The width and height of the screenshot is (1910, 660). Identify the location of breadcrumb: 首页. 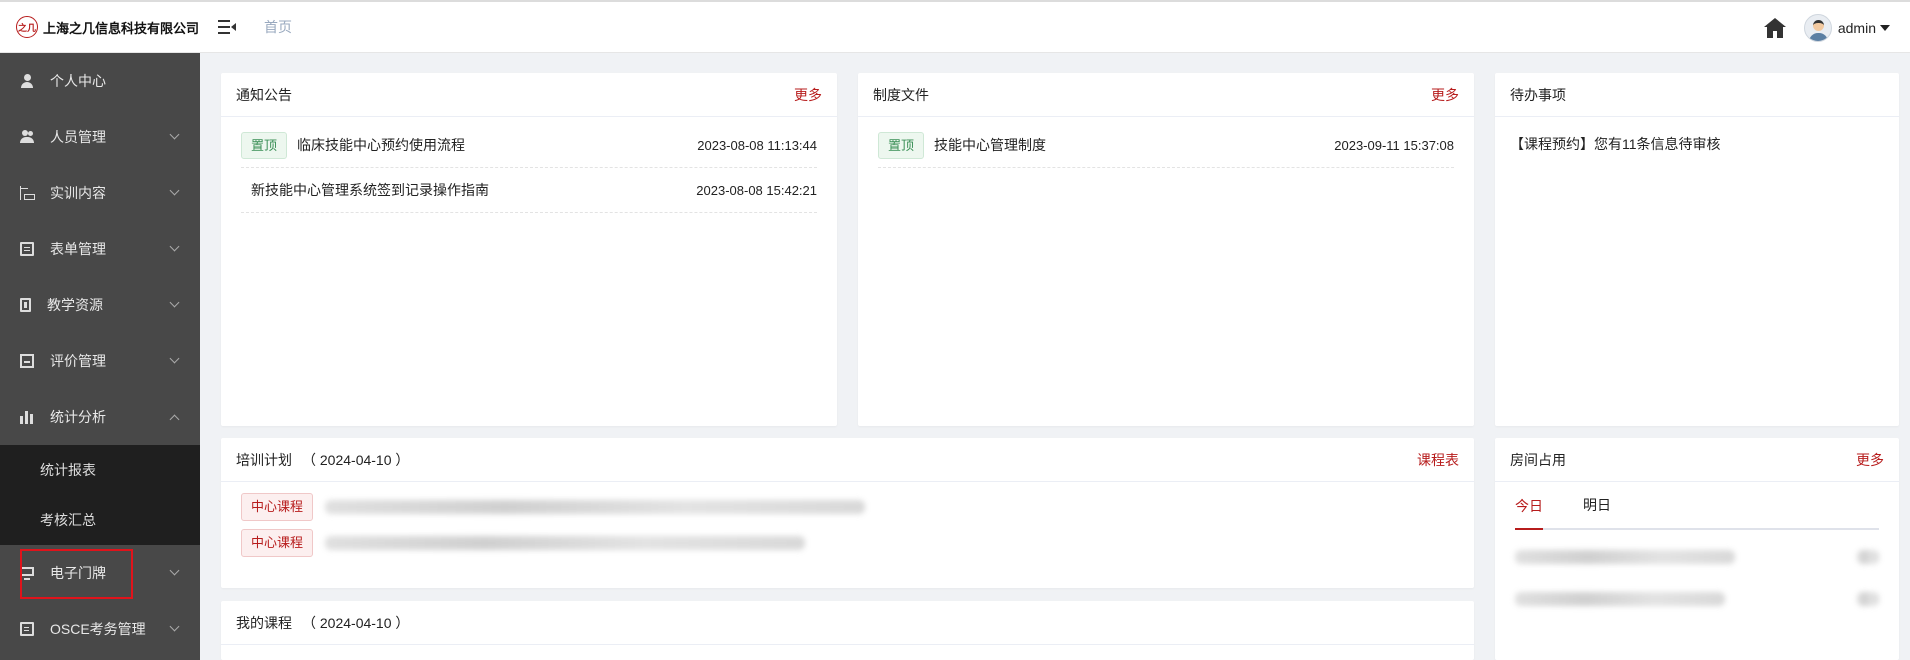
(278, 27).